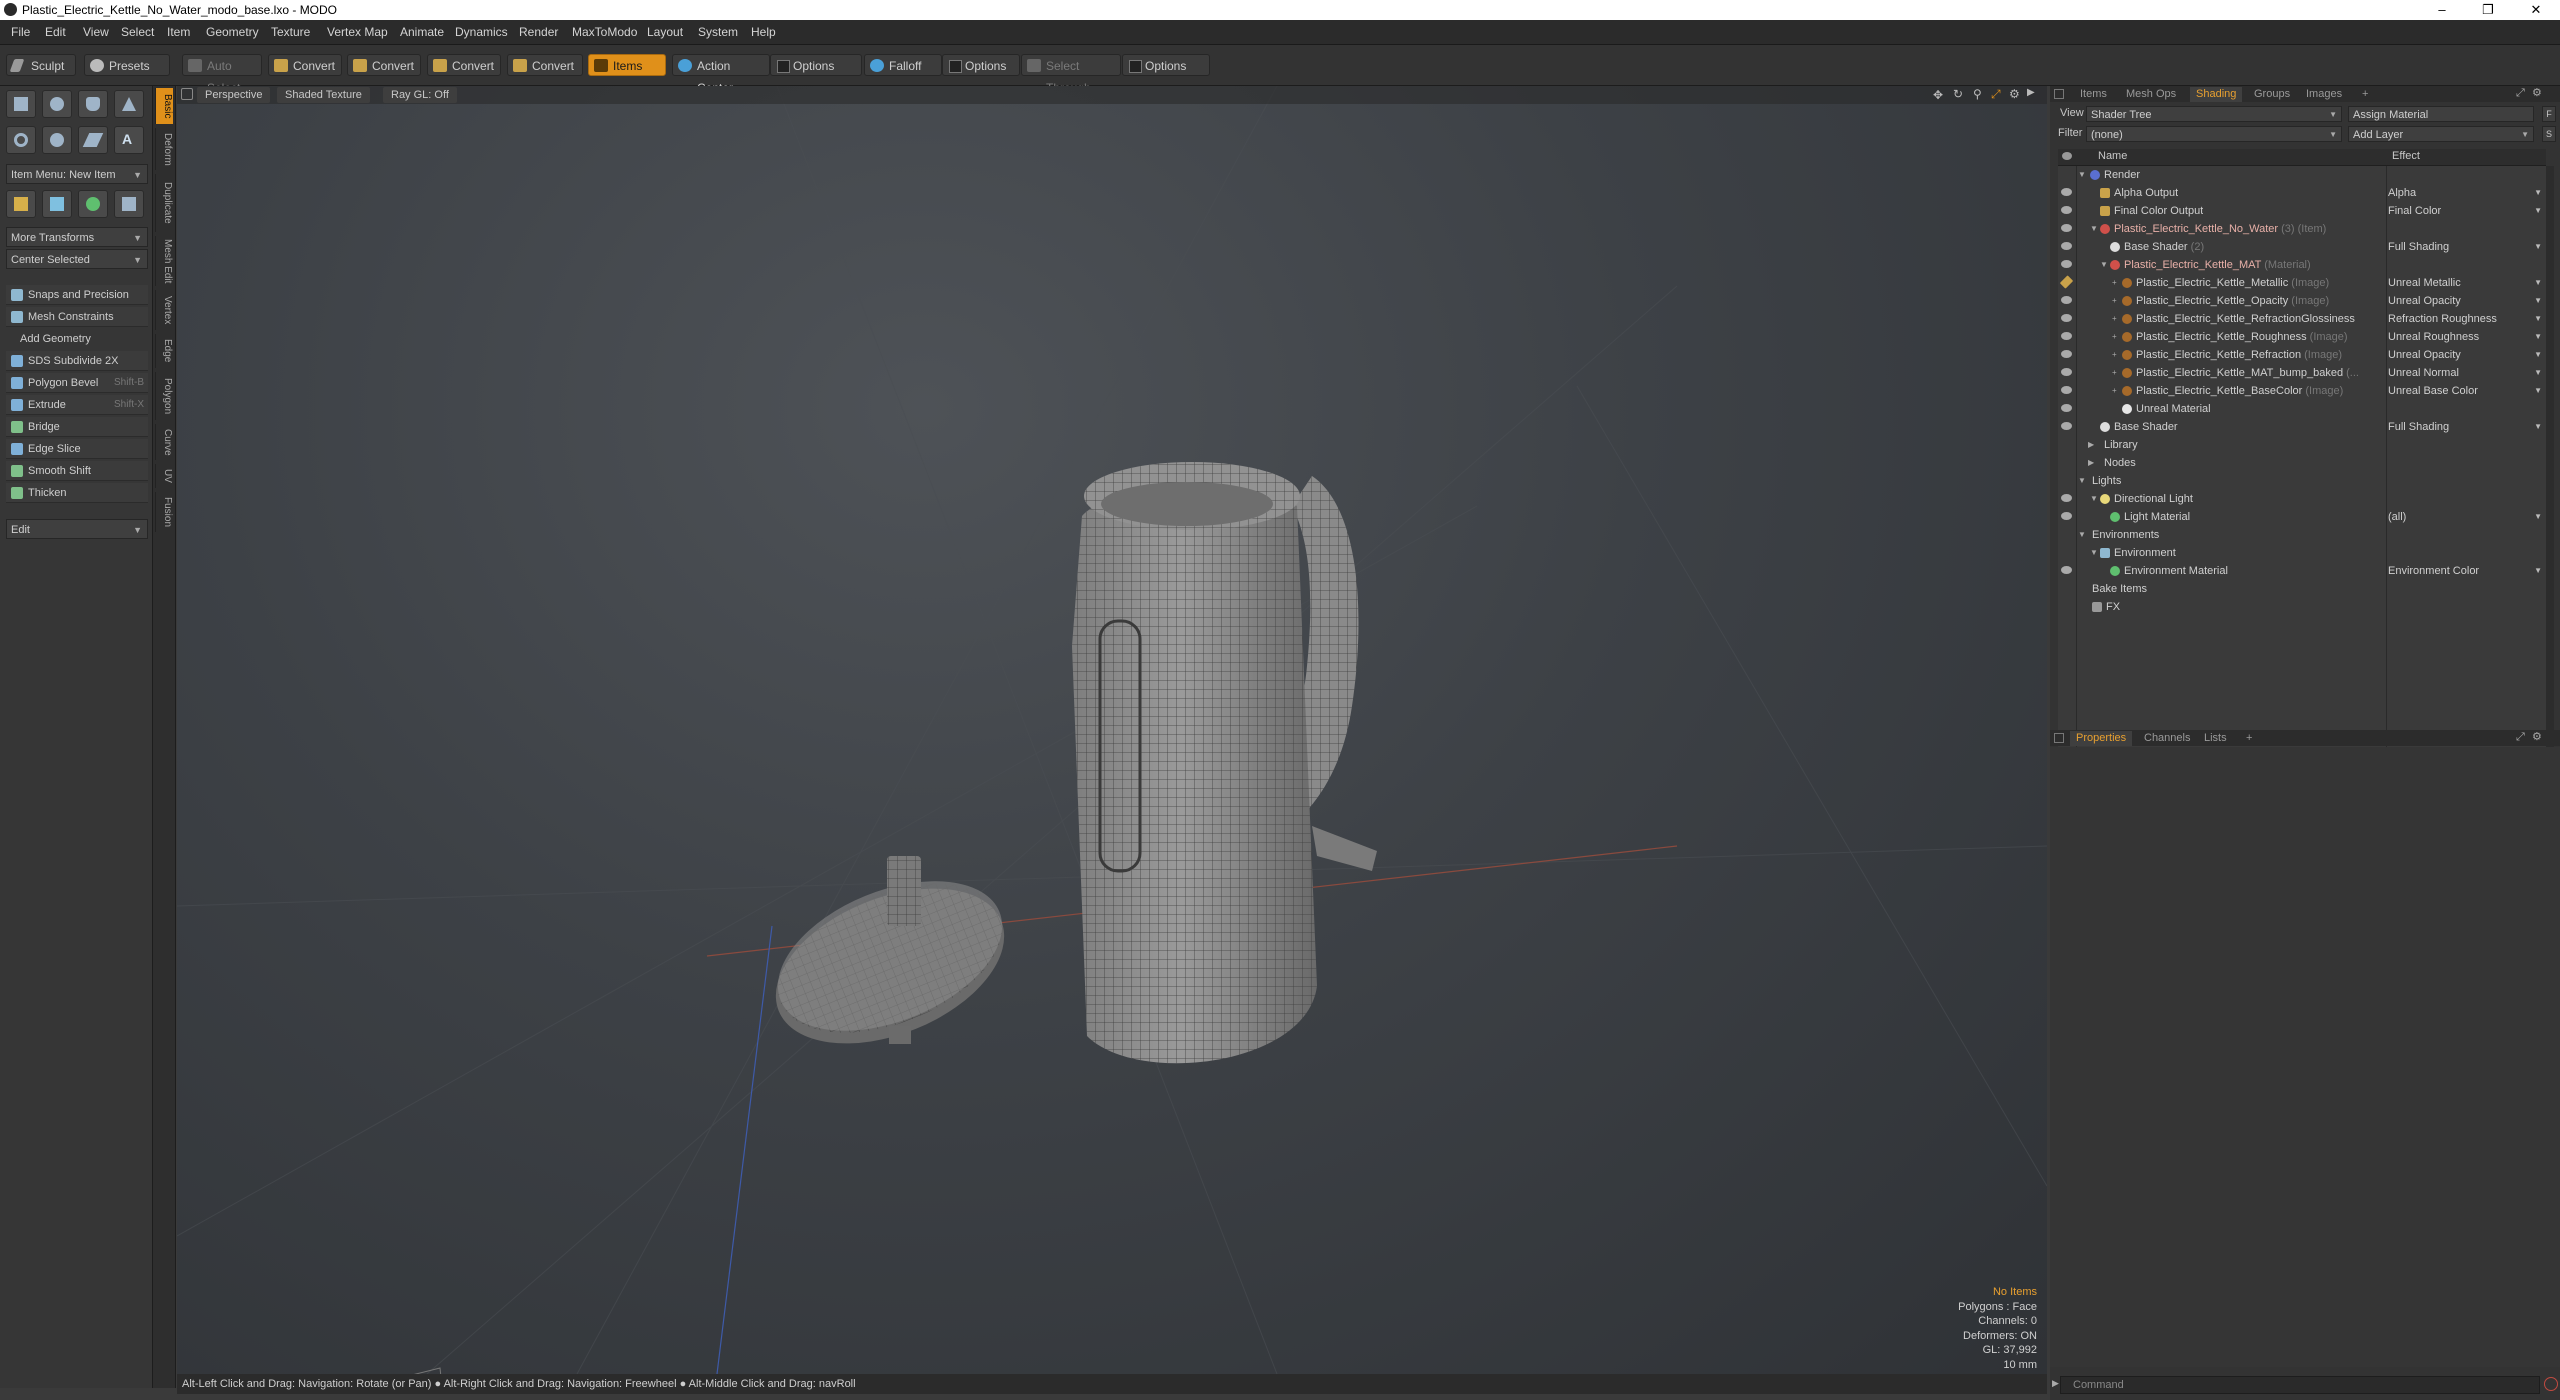  What do you see at coordinates (57, 204) in the screenshot?
I see `move-tool-button` at bounding box center [57, 204].